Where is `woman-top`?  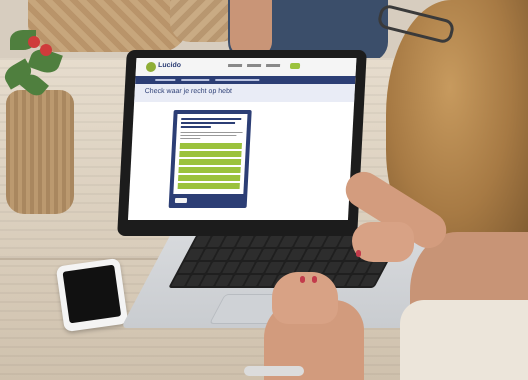 woman-top is located at coordinates (464, 340).